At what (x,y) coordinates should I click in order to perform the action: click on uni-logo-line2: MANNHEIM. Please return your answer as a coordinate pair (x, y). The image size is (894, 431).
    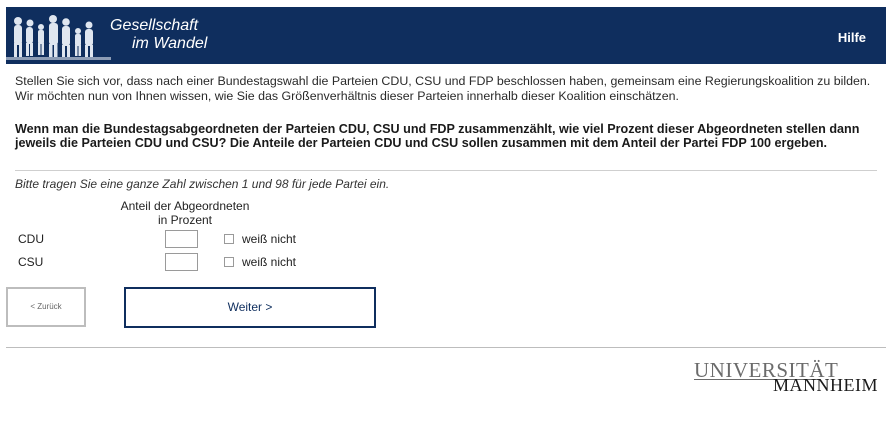
    Looking at the image, I should click on (825, 385).